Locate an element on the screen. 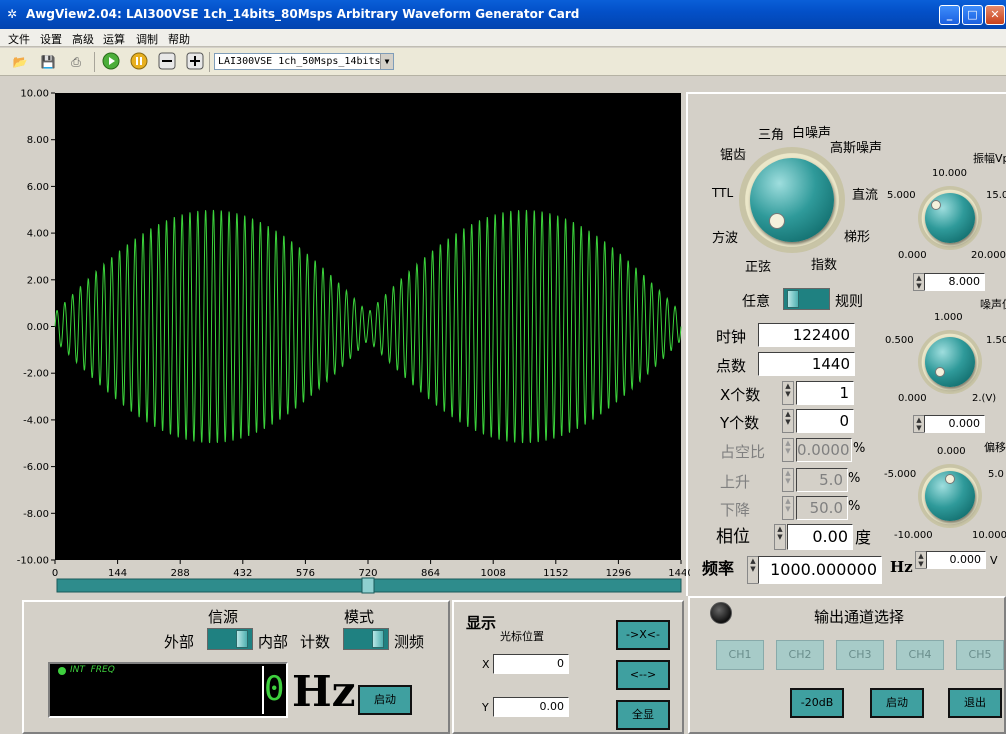 The width and height of the screenshot is (1006, 734). knob-label-gauss: 高斯噪声 is located at coordinates (856, 148).